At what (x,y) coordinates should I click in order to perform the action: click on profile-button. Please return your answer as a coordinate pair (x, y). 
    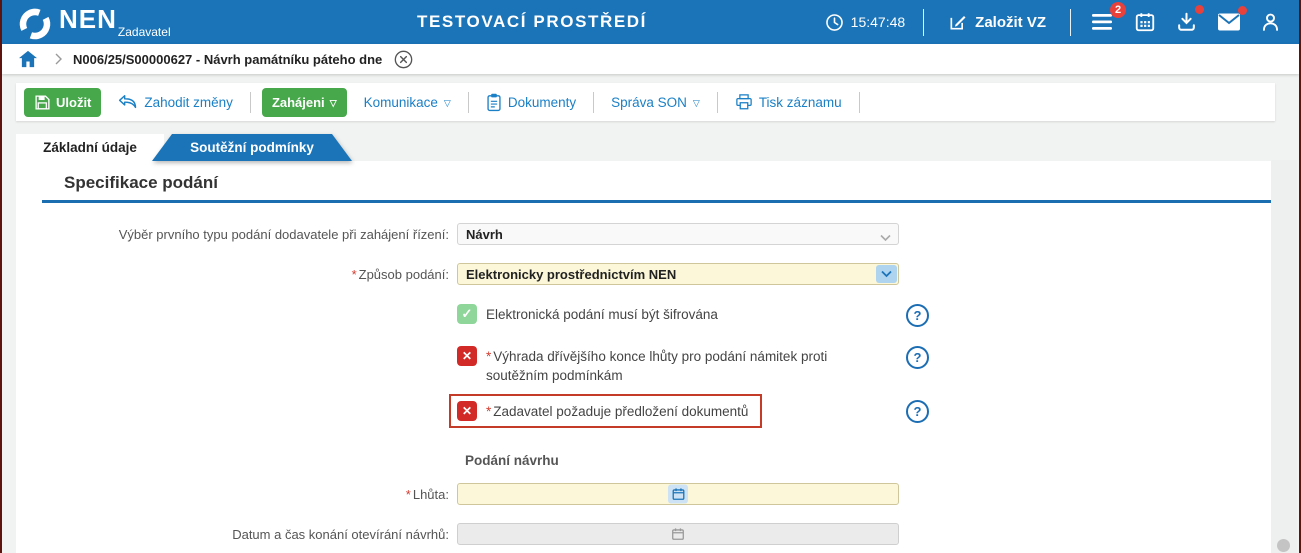
    Looking at the image, I should click on (1270, 22).